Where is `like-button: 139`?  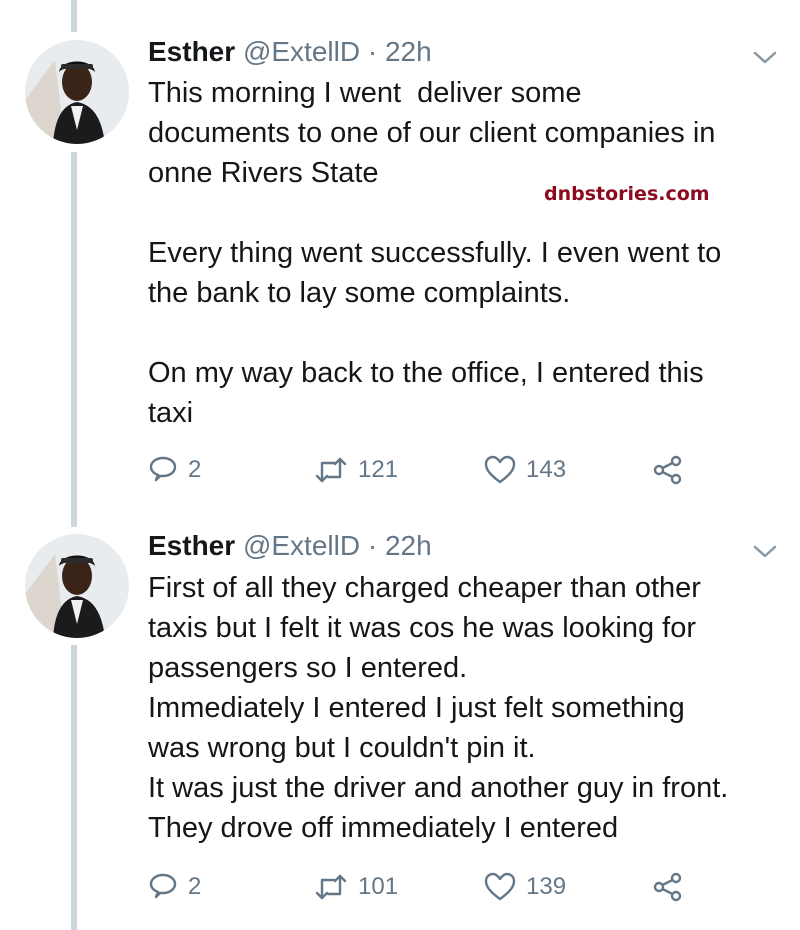
like-button: 139 is located at coordinates (525, 887).